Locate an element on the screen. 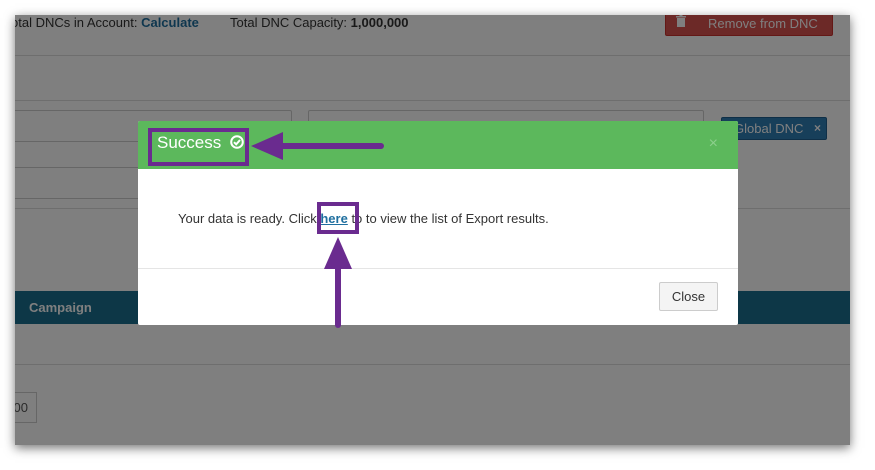 The image size is (875, 470). title-highlight-box is located at coordinates (198, 147).